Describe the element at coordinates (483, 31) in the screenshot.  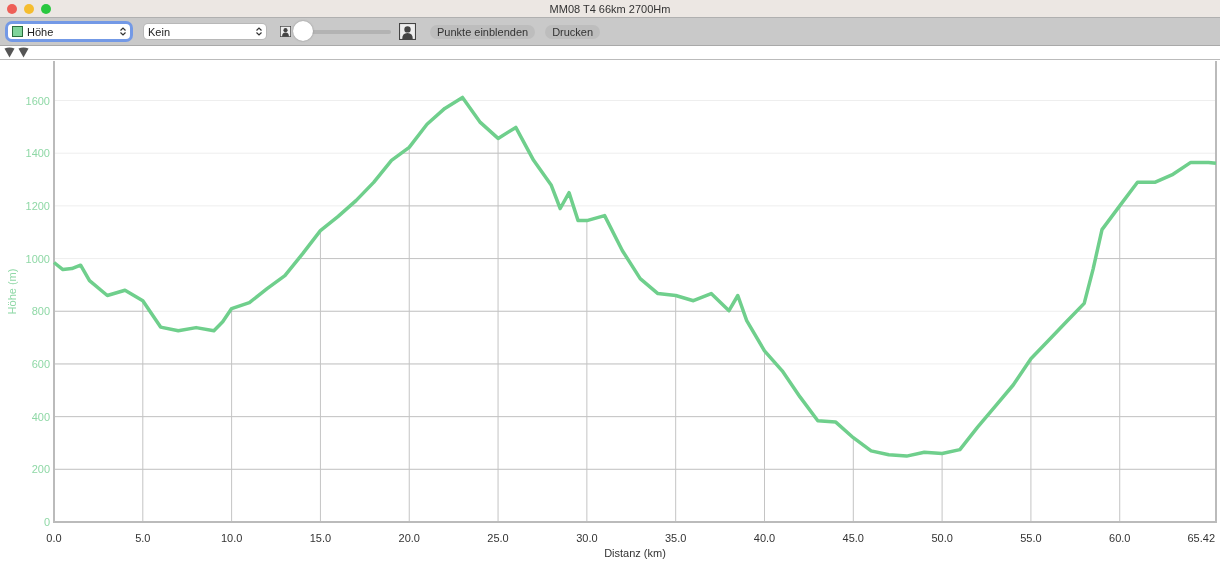
I see `toolbar-button: Punkte einblenden` at that location.